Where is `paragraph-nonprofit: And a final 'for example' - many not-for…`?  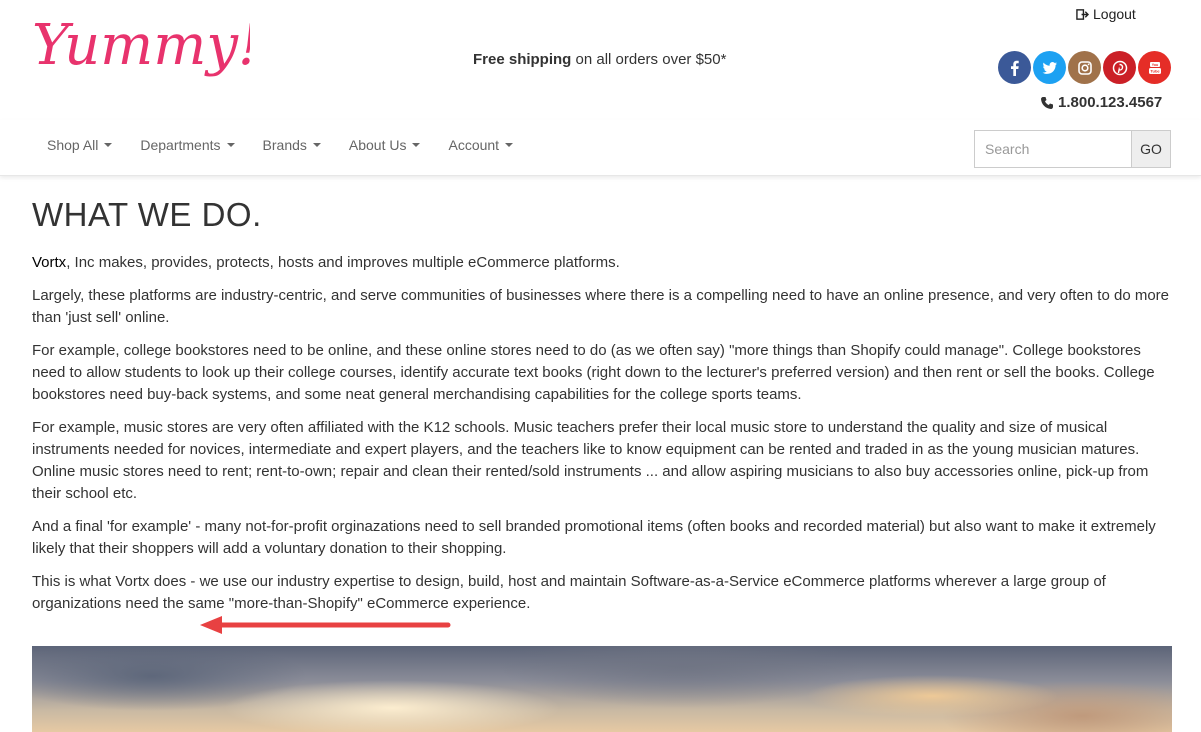 paragraph-nonprofit: And a final 'for example' - many not-for… is located at coordinates (594, 537).